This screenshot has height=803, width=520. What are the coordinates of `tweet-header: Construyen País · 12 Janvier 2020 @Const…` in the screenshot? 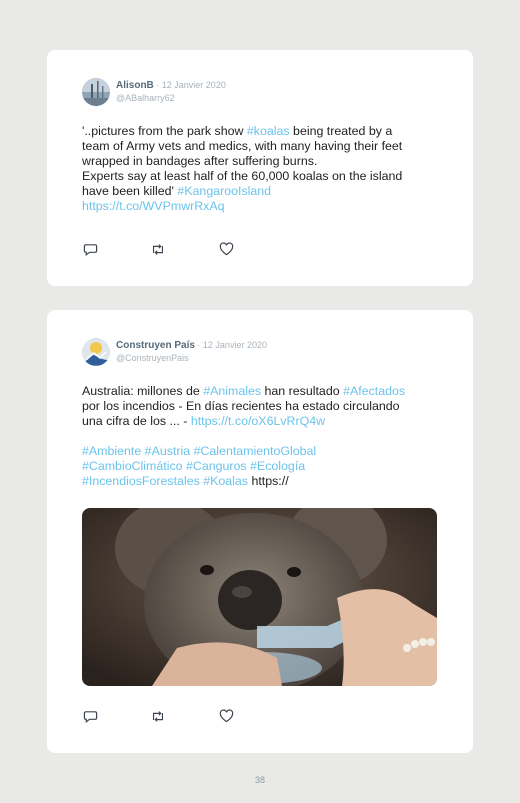 It's located at (174, 352).